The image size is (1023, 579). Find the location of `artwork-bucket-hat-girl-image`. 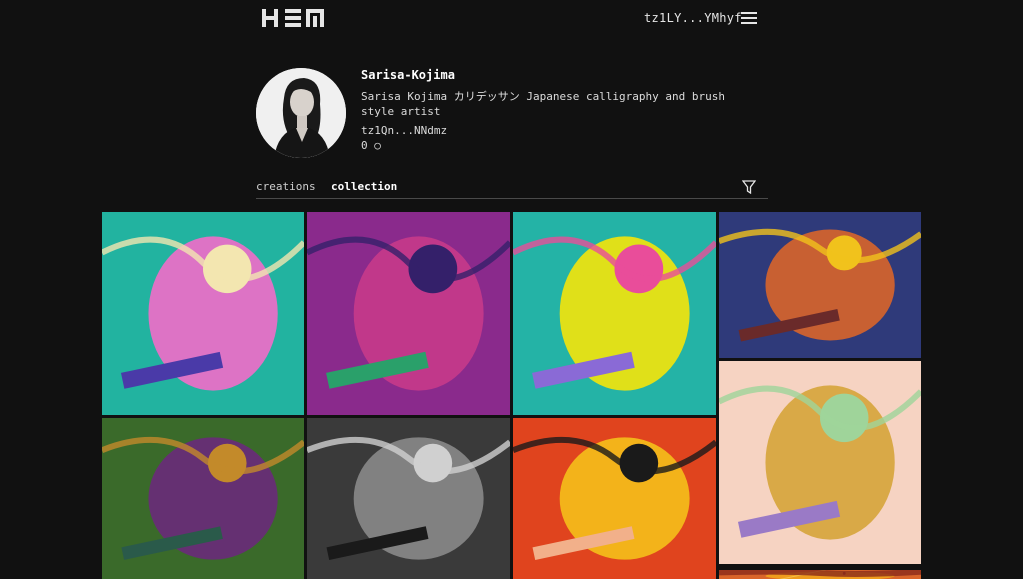

artwork-bucket-hat-girl-image is located at coordinates (614, 498).